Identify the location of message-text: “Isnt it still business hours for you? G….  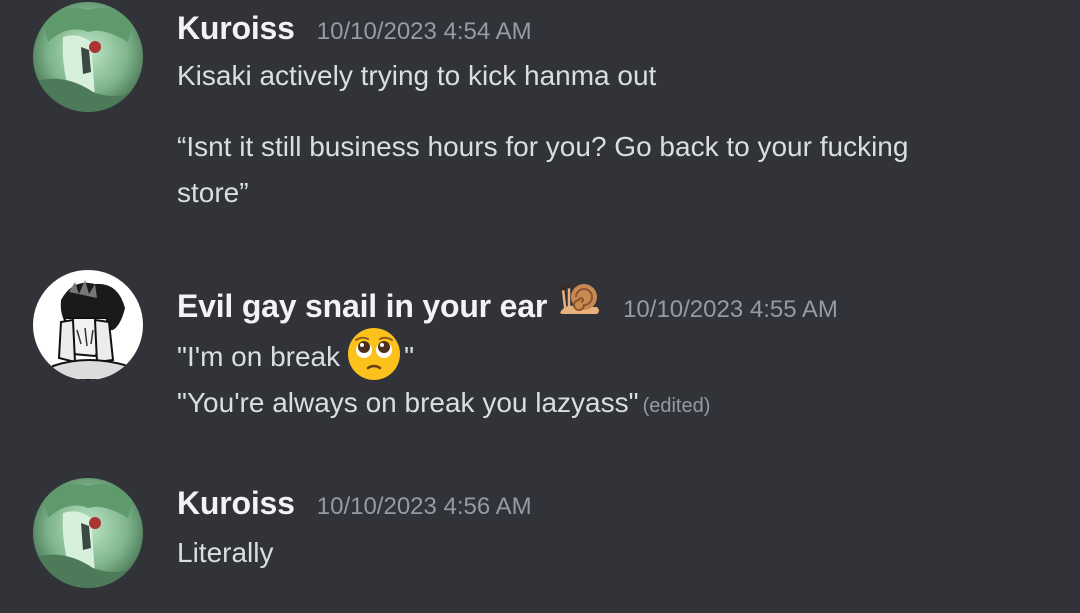
(543, 146).